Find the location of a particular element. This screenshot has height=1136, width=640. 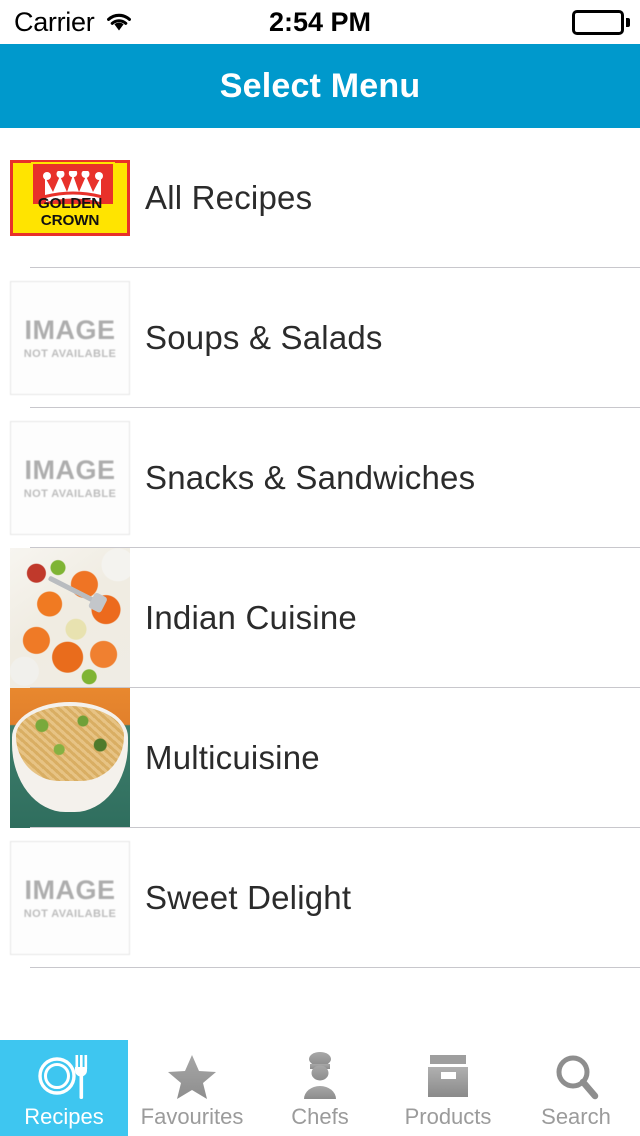

fork-detail is located at coordinates (72, 589).